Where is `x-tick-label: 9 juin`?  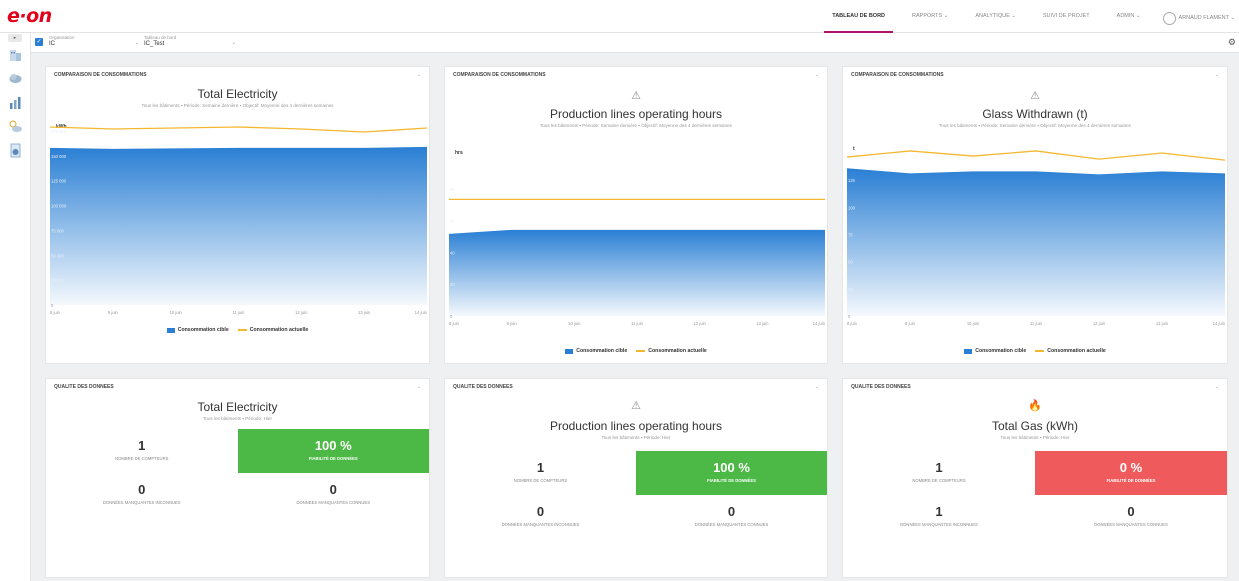
x-tick-label: 9 juin is located at coordinates (512, 323).